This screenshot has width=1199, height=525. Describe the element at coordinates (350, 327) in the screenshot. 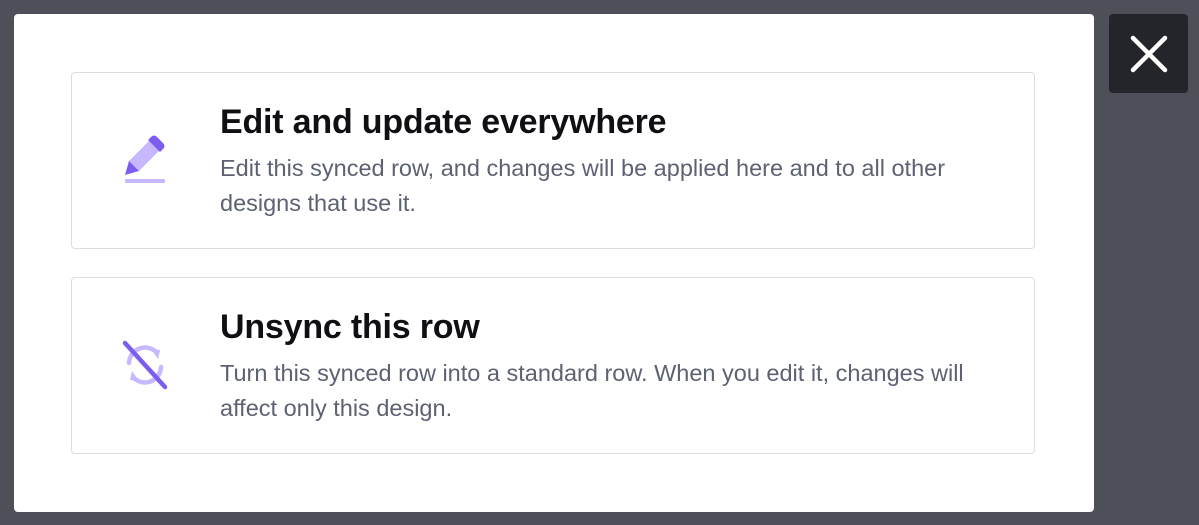

I see `option-title: Unsync this row` at that location.